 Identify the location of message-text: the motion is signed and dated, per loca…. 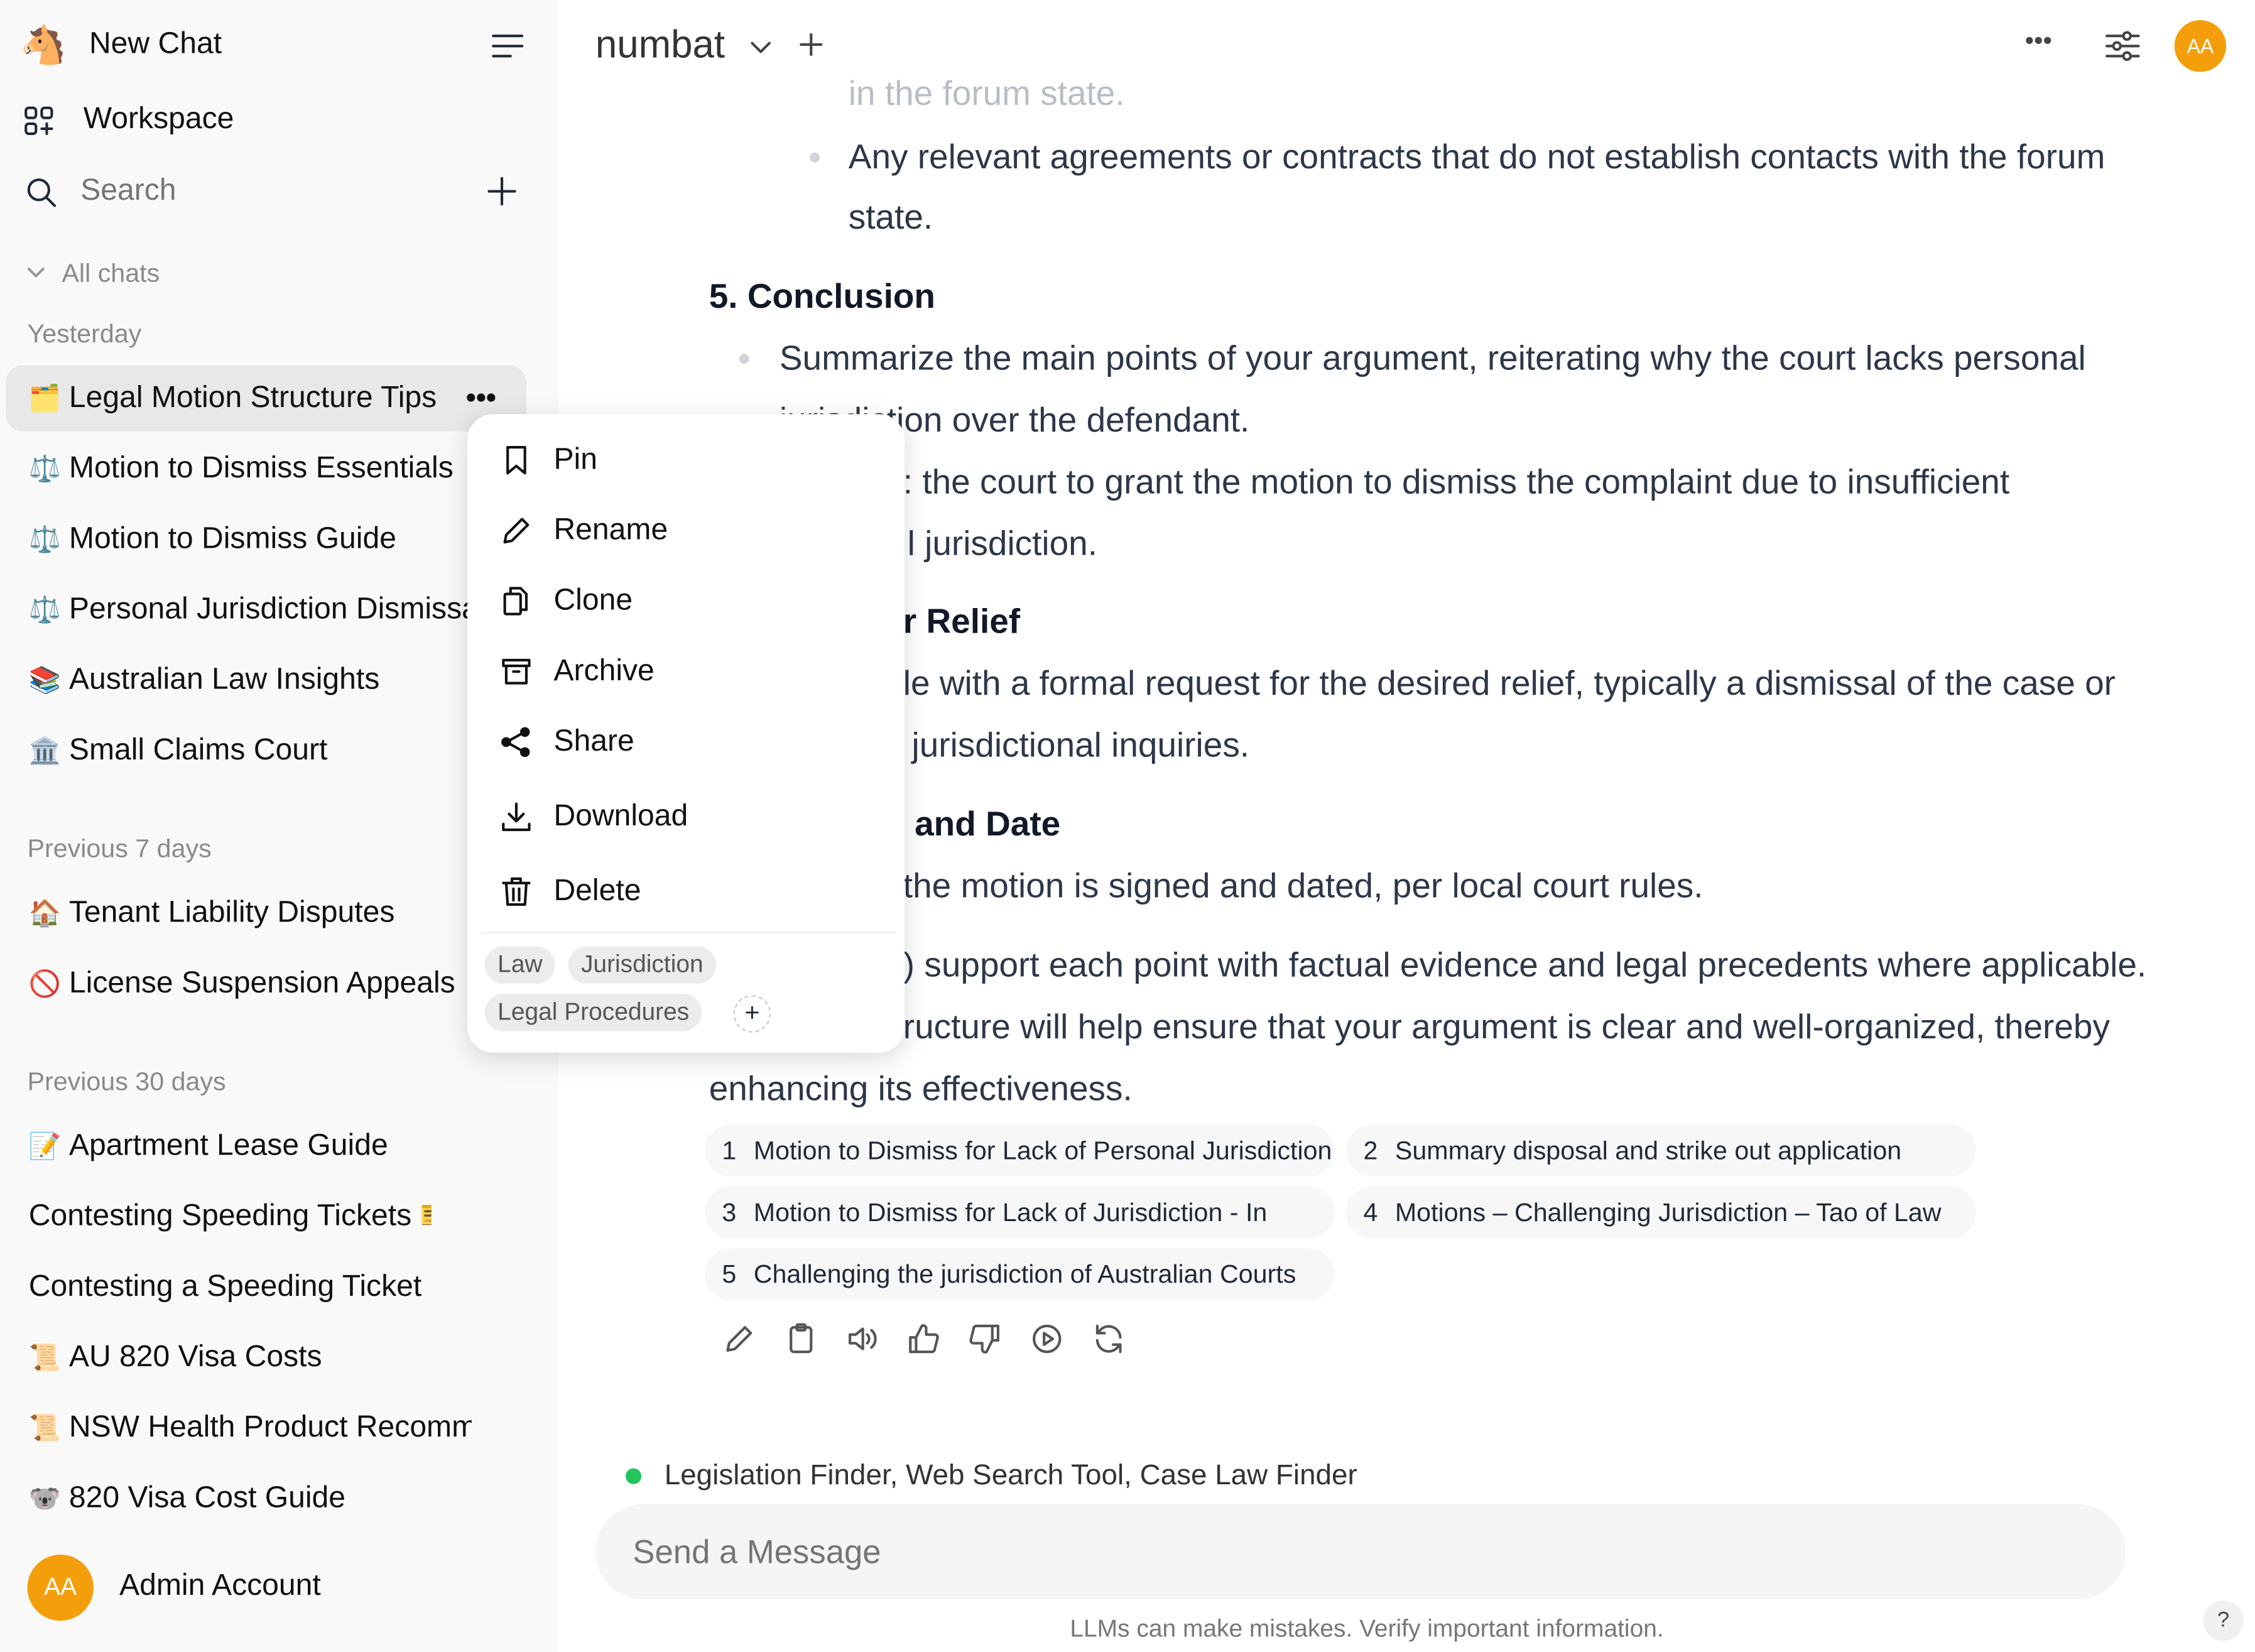
(1303, 886).